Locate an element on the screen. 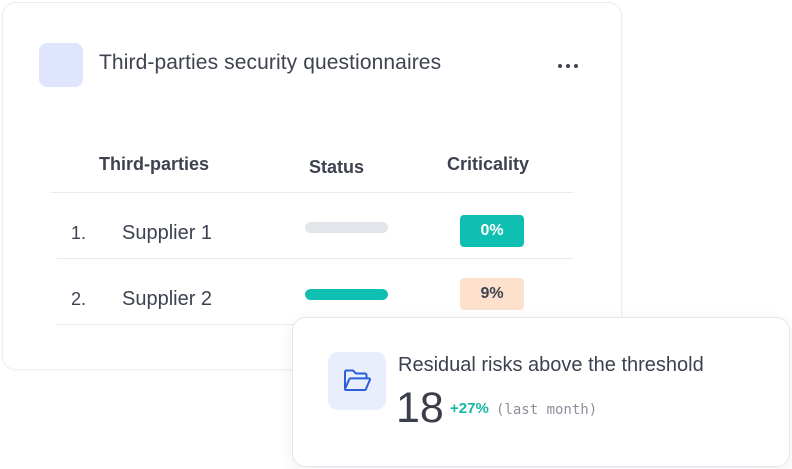  supplier-name: Supplier 2 is located at coordinates (167, 299).